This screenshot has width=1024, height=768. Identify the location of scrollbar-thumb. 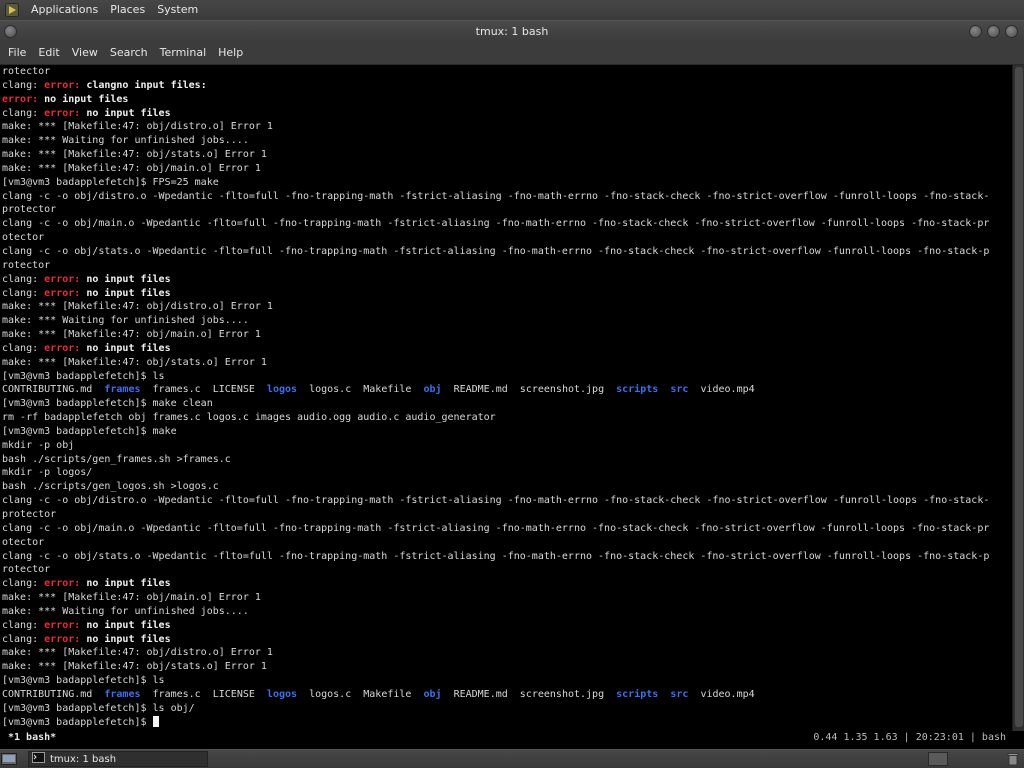
(1019, 397).